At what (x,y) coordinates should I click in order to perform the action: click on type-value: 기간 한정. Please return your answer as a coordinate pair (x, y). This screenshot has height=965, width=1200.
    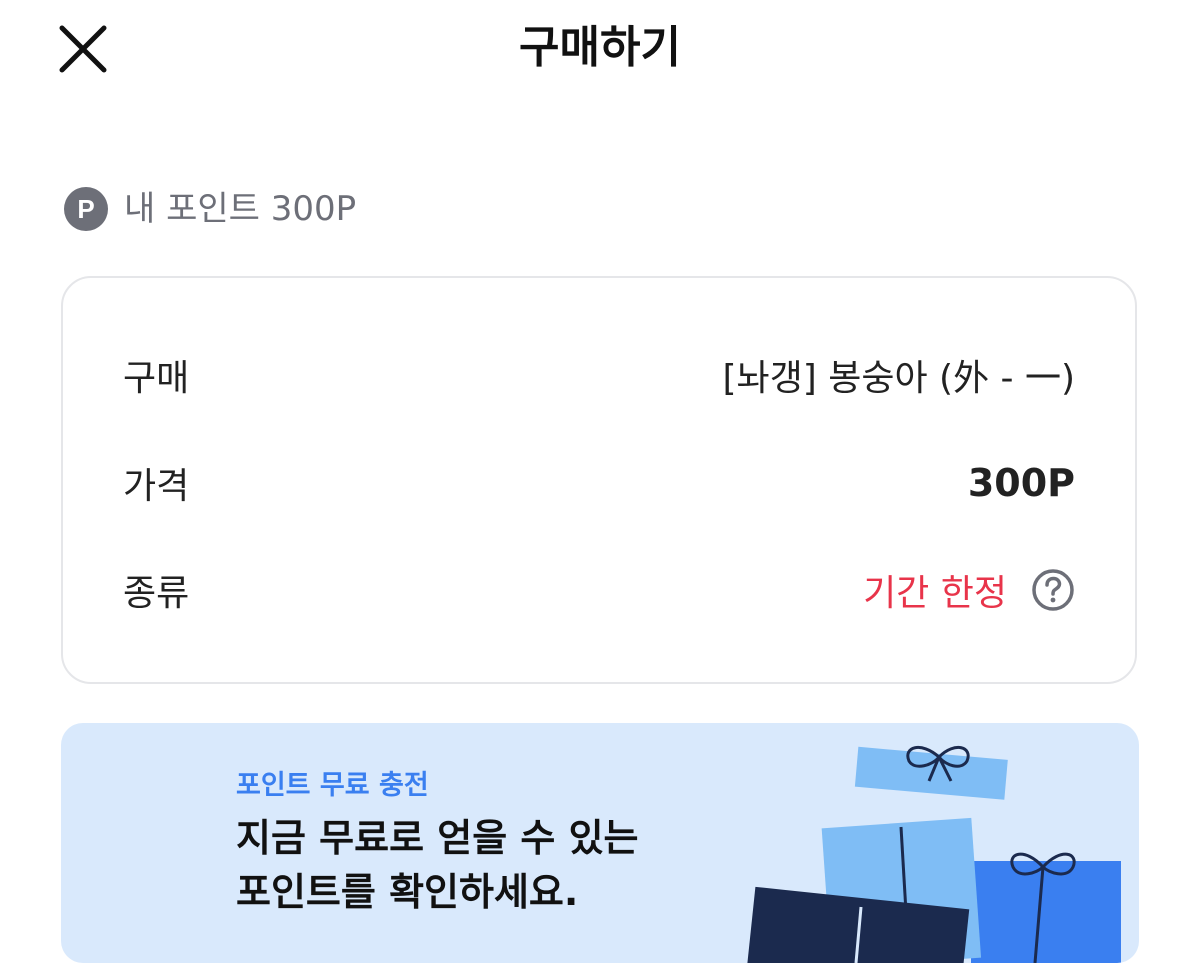
    Looking at the image, I should click on (969, 590).